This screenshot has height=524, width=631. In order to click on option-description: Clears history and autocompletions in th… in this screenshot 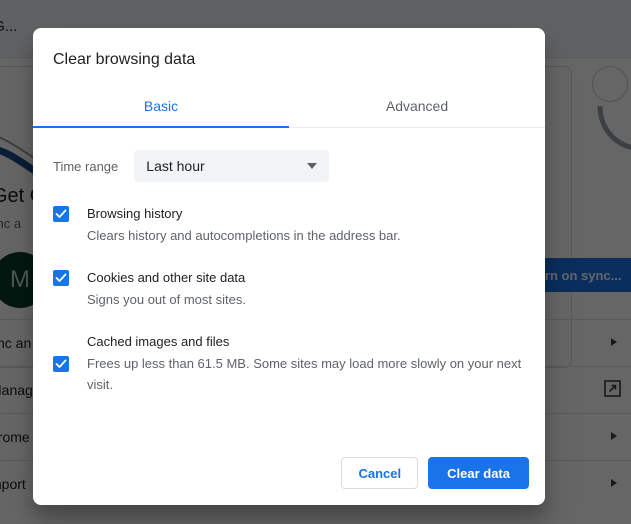, I will do `click(244, 235)`.